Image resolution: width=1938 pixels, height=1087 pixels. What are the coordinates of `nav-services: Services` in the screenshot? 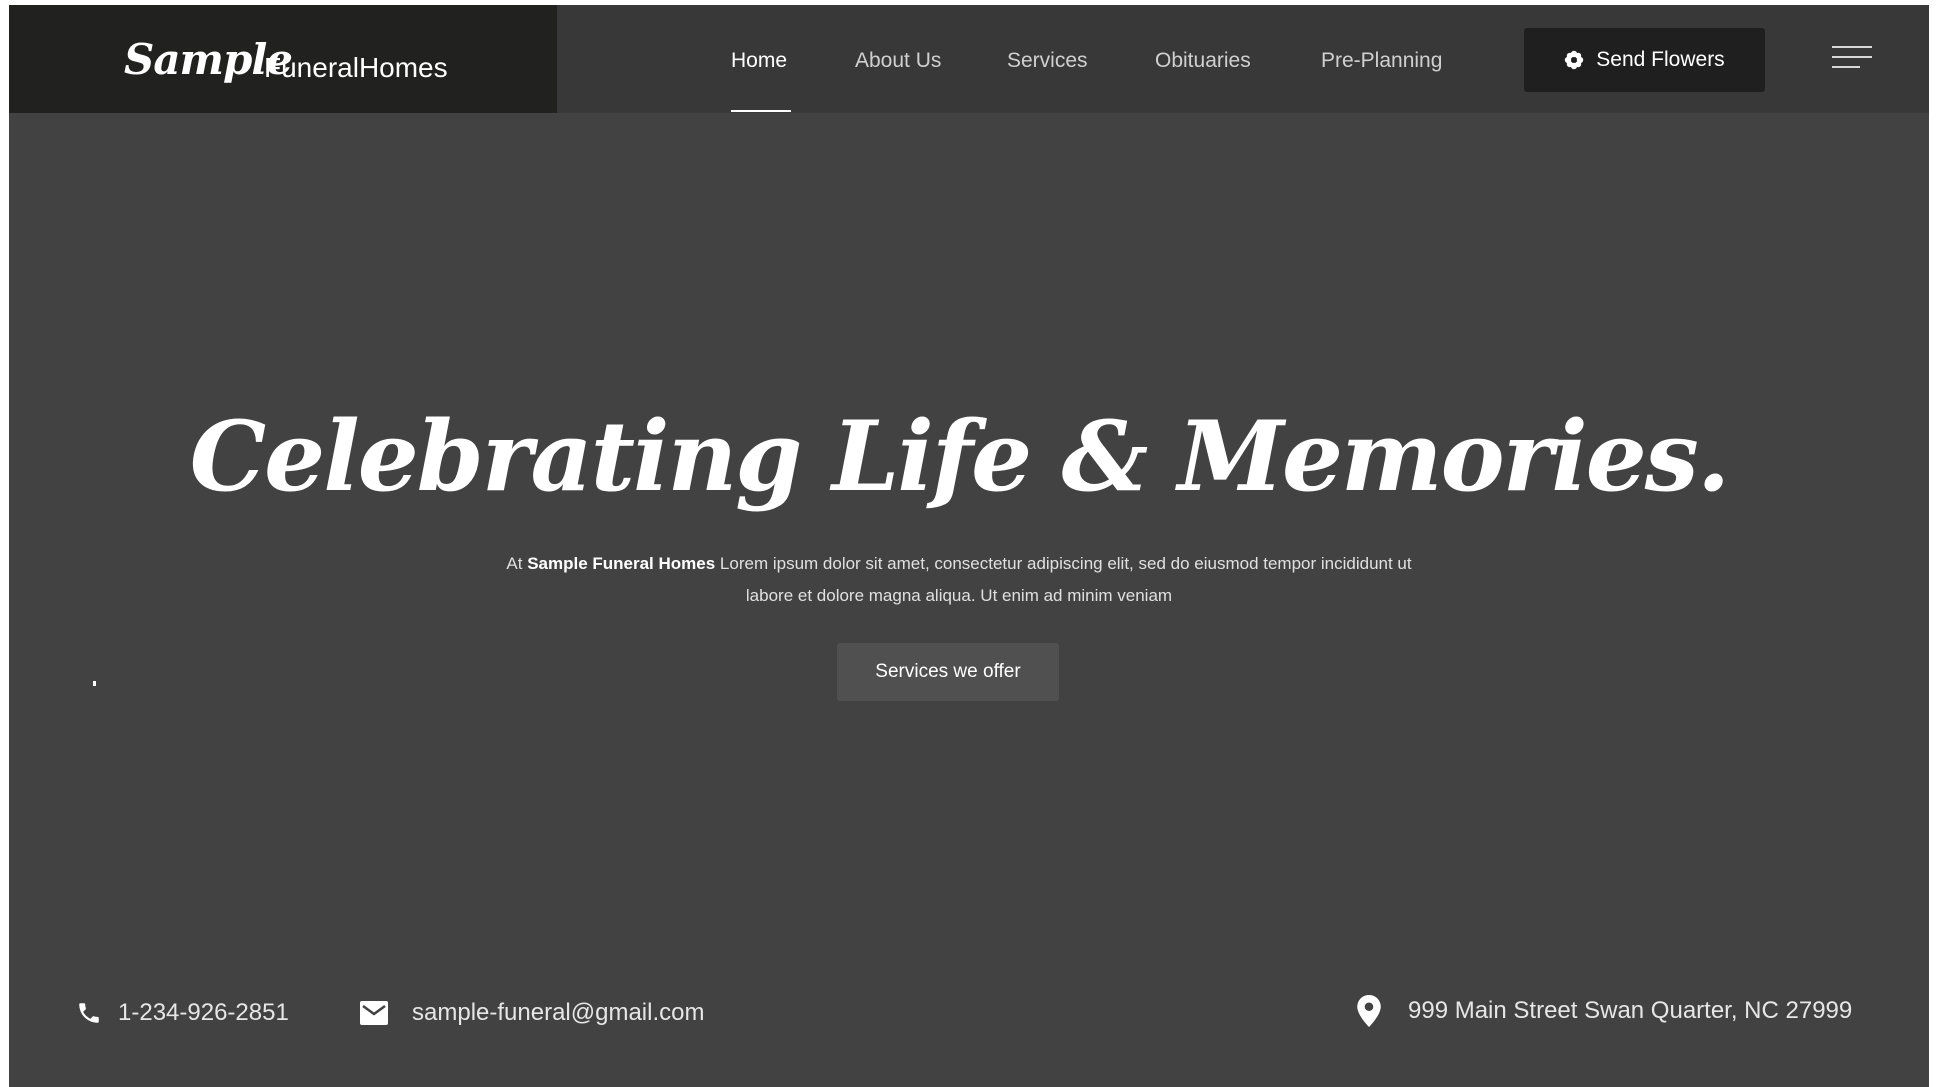 It's located at (1047, 61).